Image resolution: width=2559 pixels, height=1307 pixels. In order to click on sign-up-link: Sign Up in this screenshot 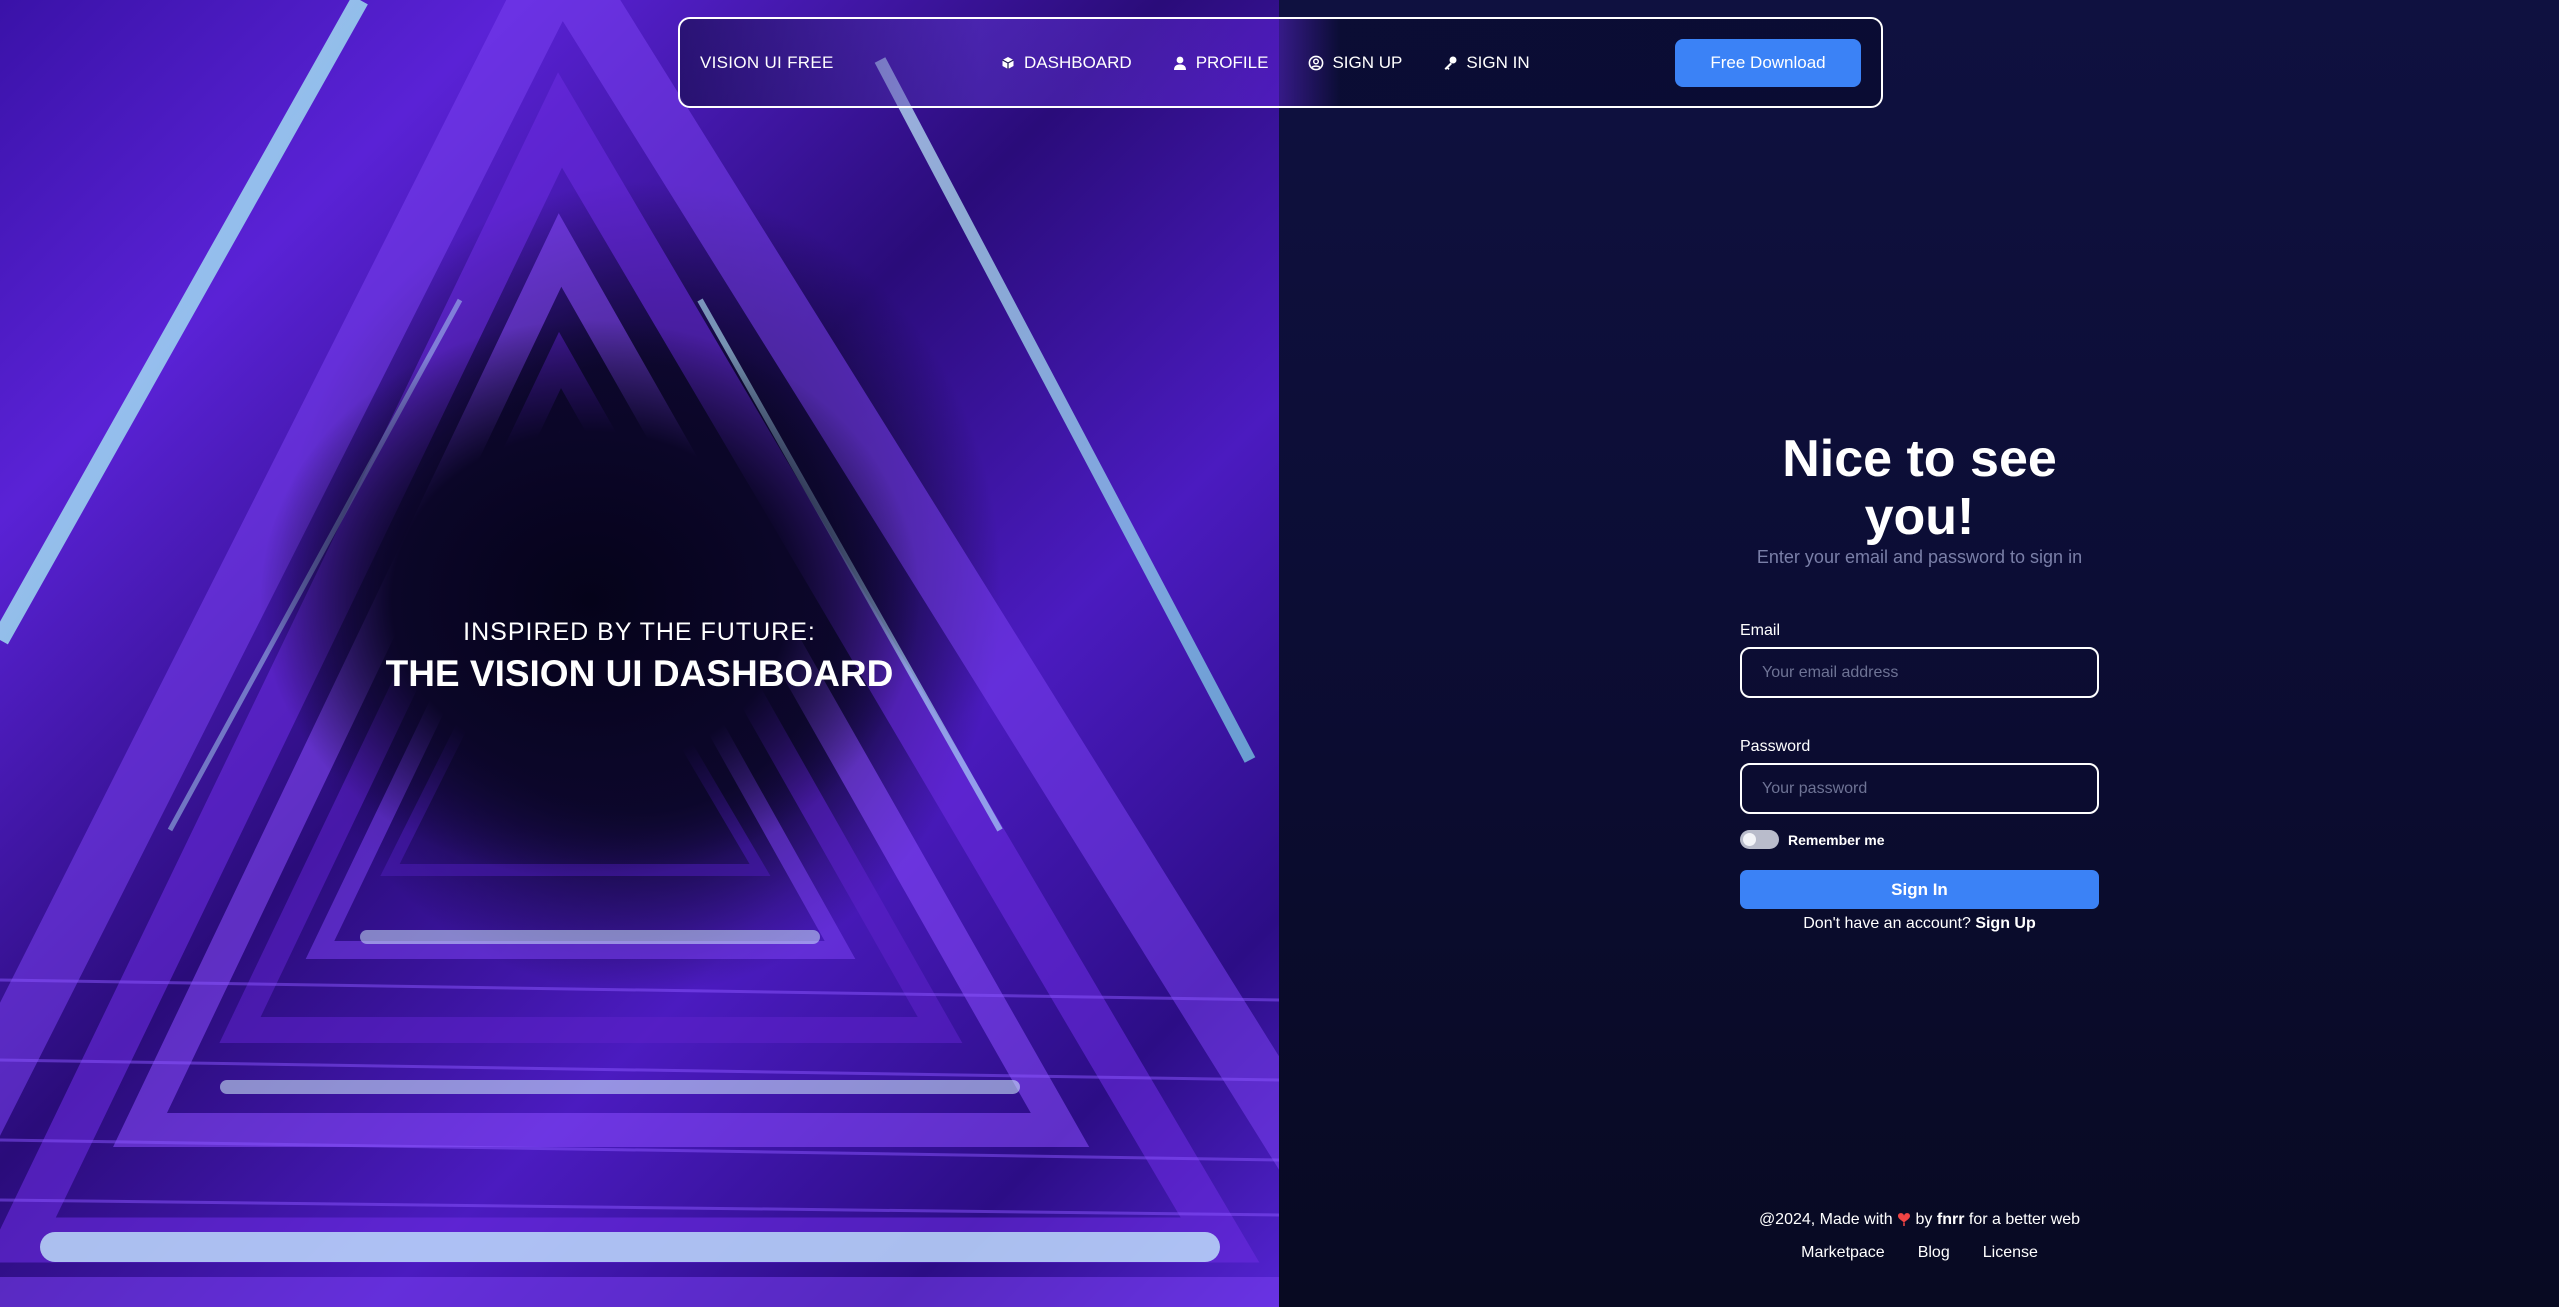, I will do `click(2005, 923)`.